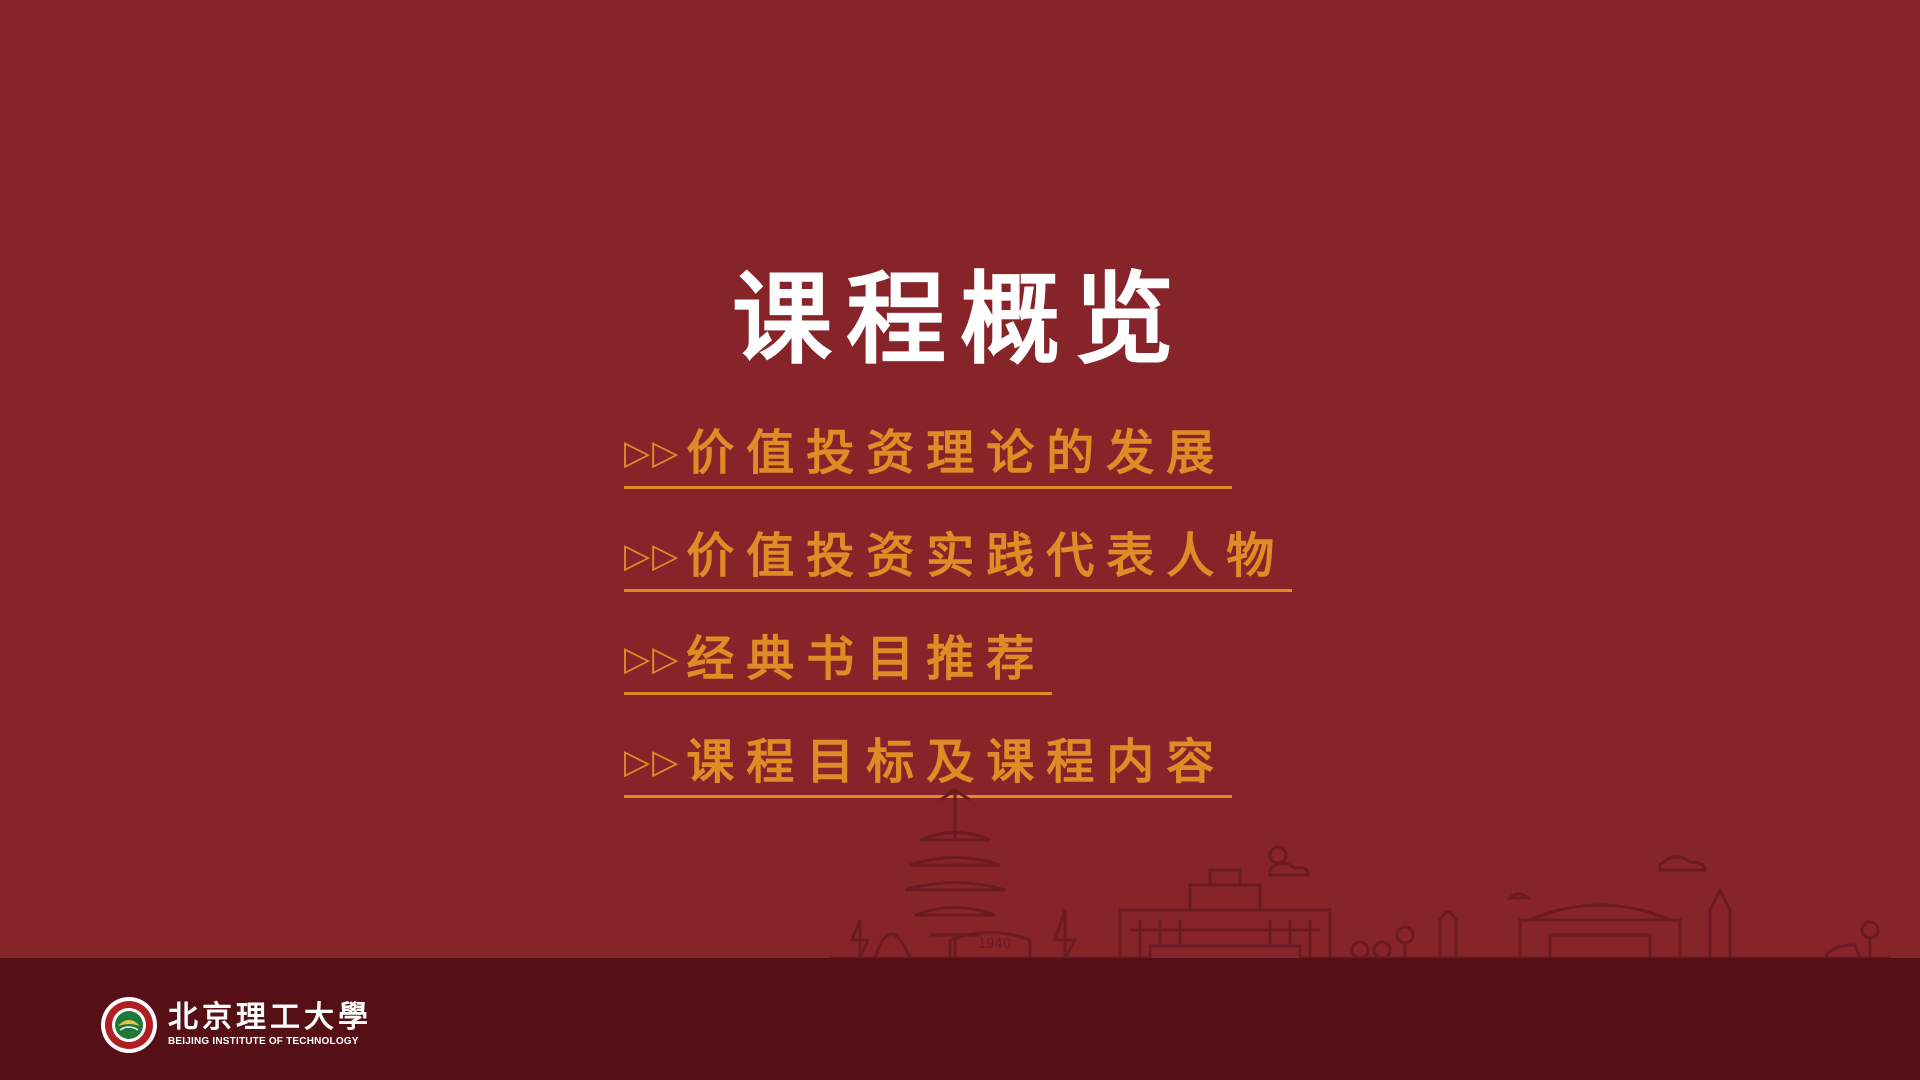 This screenshot has width=1920, height=1080. What do you see at coordinates (270, 1017) in the screenshot?
I see `logo-chinese-name: 北京理工大學` at bounding box center [270, 1017].